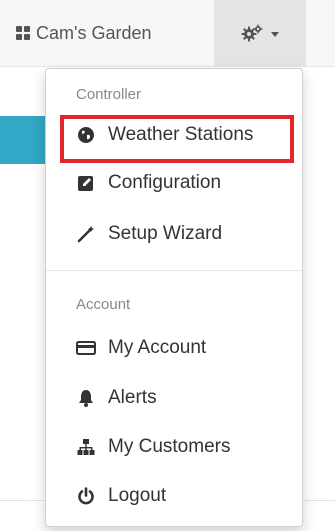  Describe the element at coordinates (174, 270) in the screenshot. I see `menu-divider` at that location.